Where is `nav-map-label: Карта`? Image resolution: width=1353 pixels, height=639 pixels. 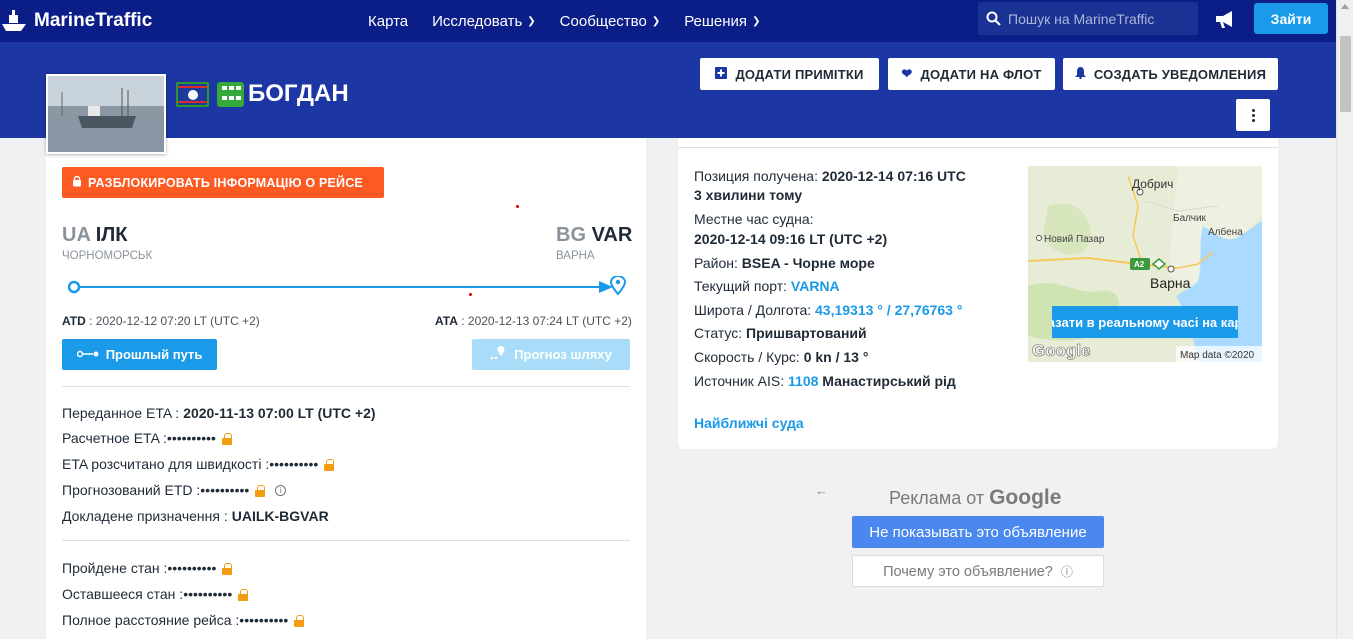
nav-map-label: Карта is located at coordinates (388, 21).